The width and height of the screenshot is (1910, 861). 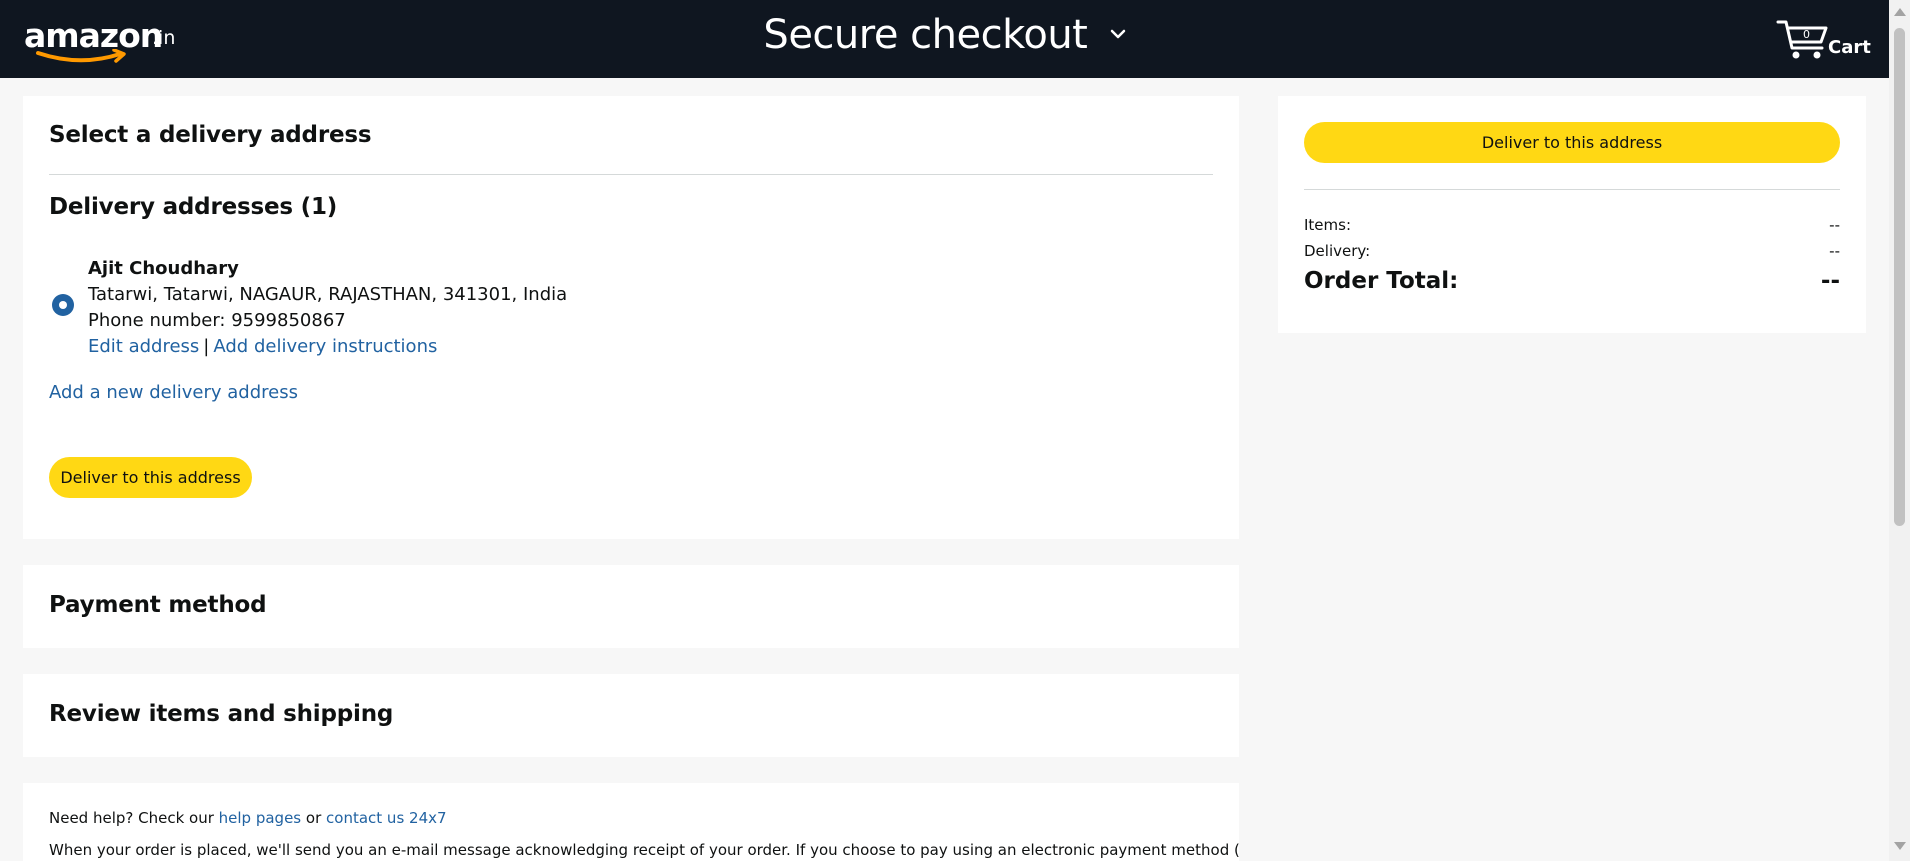 I want to click on cart-link: 0 Cart, so click(x=1831, y=40).